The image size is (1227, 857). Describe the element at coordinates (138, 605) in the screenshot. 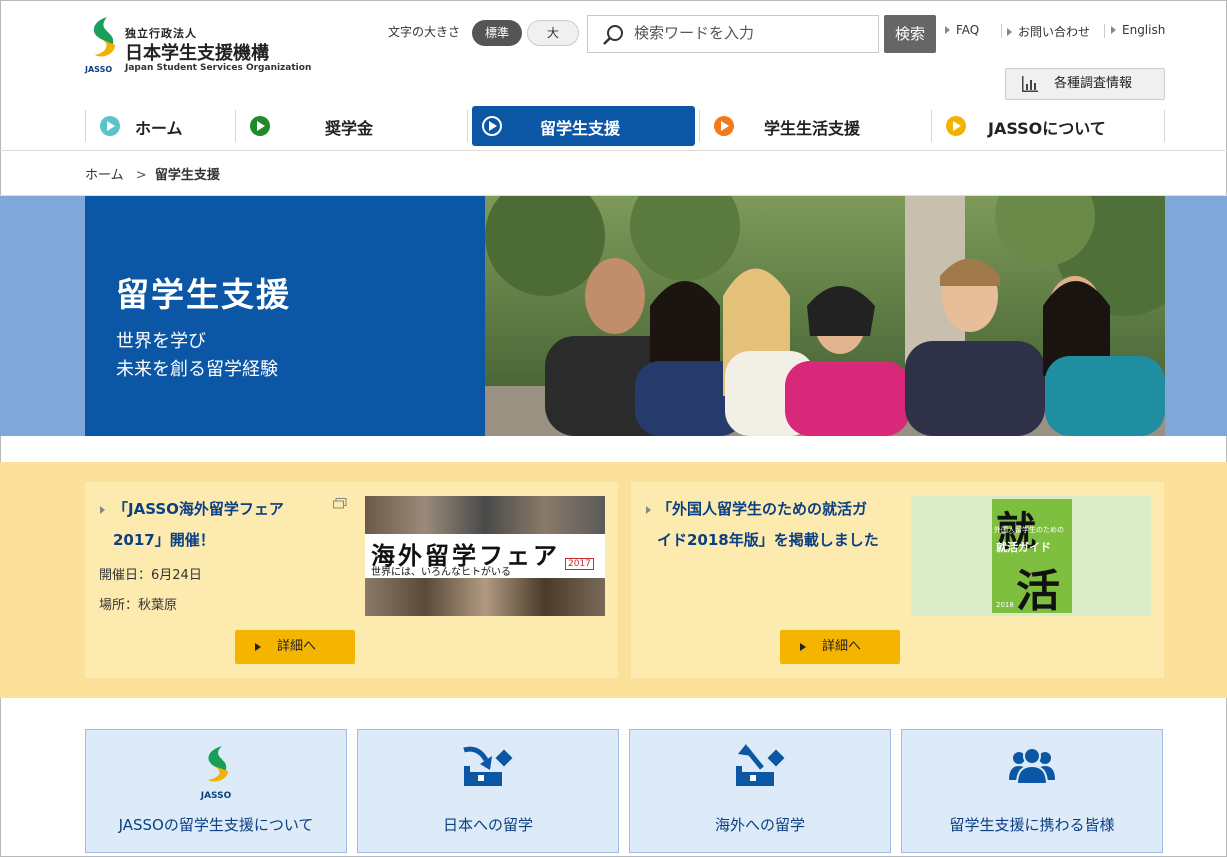

I see `news-place: 場所：秋葉原` at that location.